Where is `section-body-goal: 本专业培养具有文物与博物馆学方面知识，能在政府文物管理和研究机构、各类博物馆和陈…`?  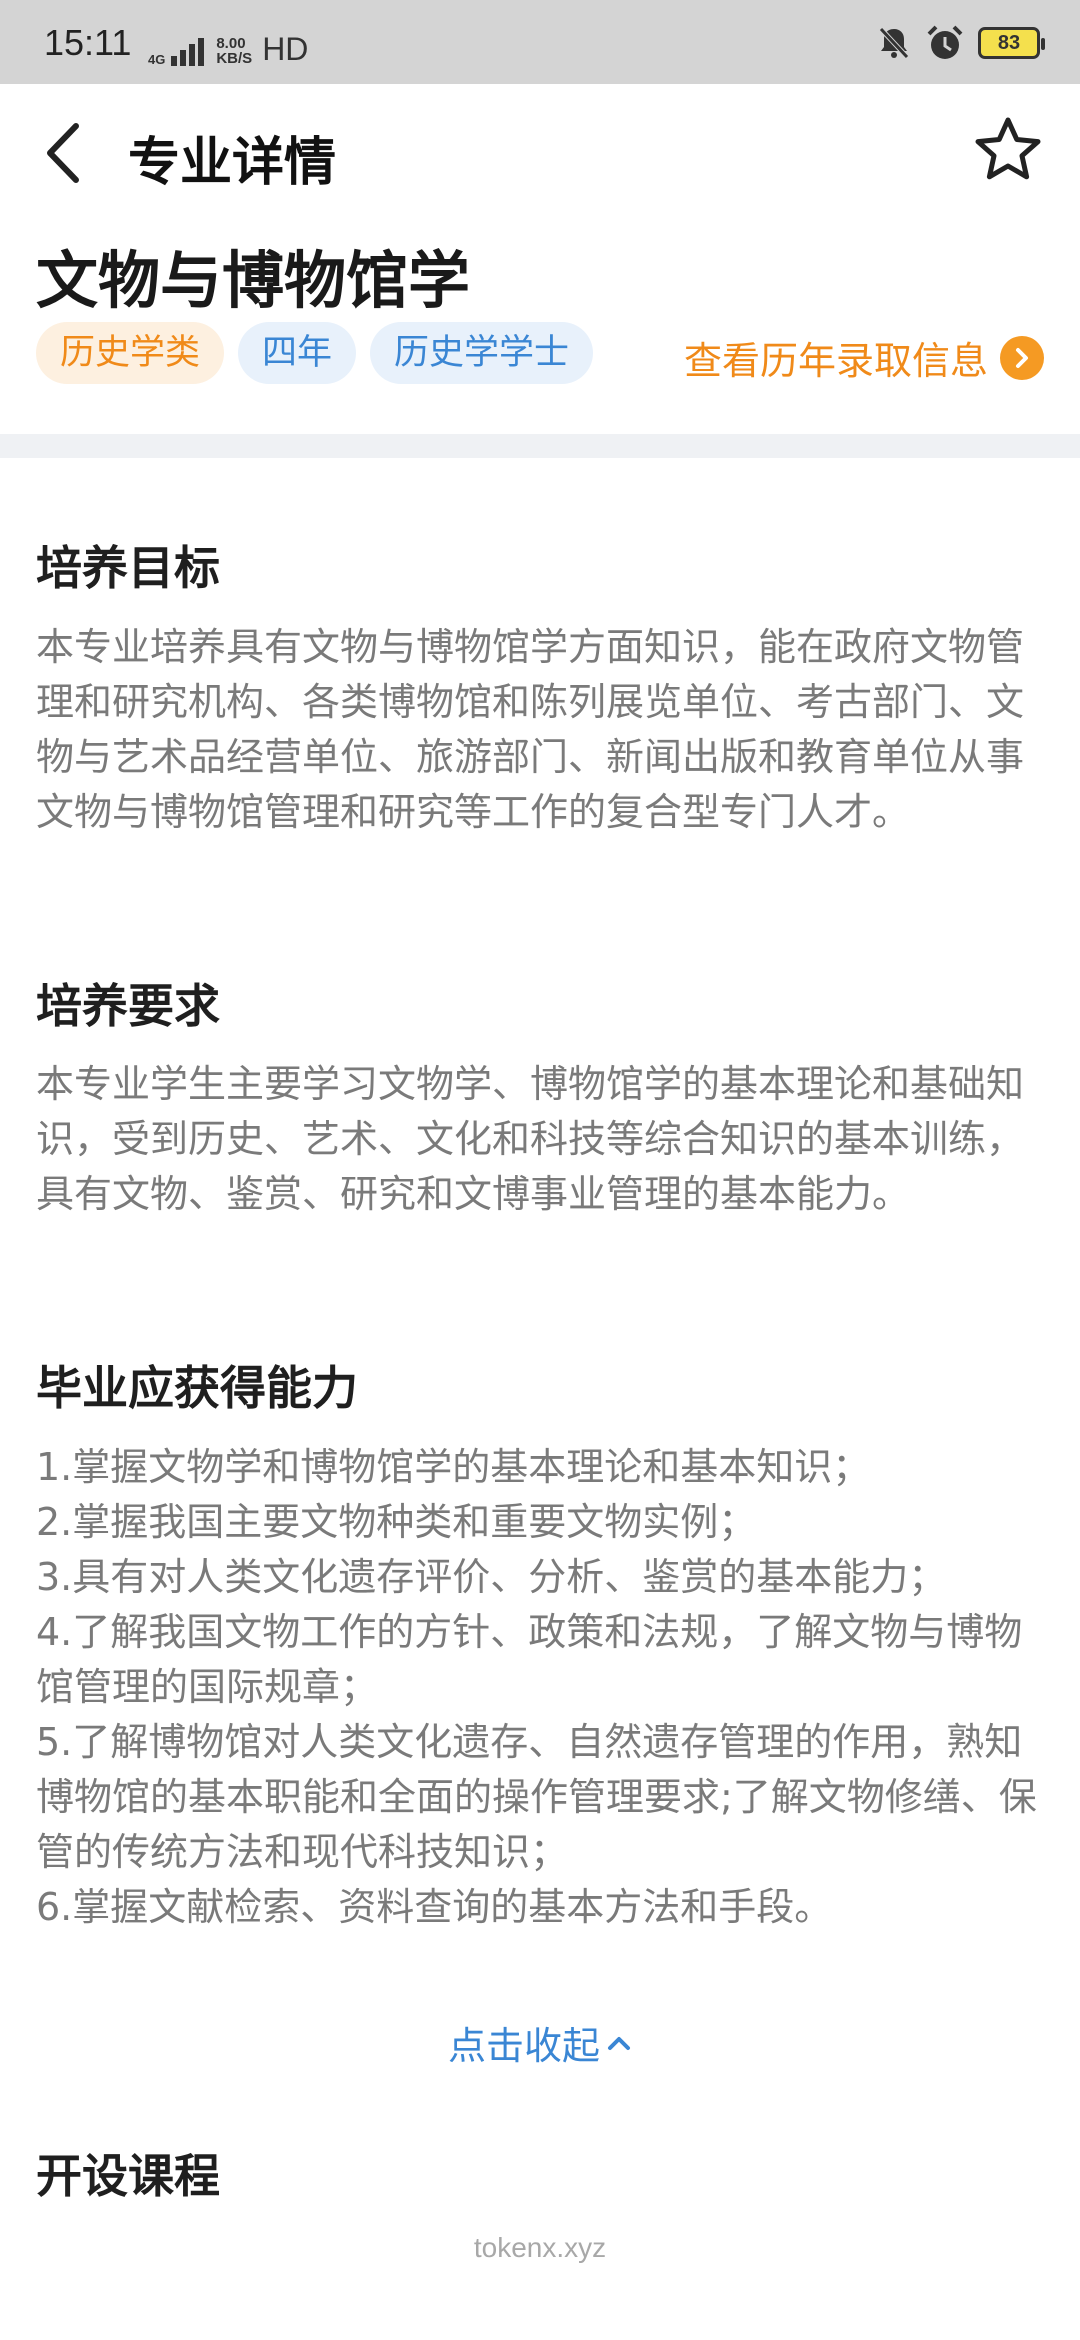
section-body-goal: 本专业培养具有文物与博物馆学方面知识，能在政府文物管理和研究机构、各类博物馆和陈… is located at coordinates (530, 729).